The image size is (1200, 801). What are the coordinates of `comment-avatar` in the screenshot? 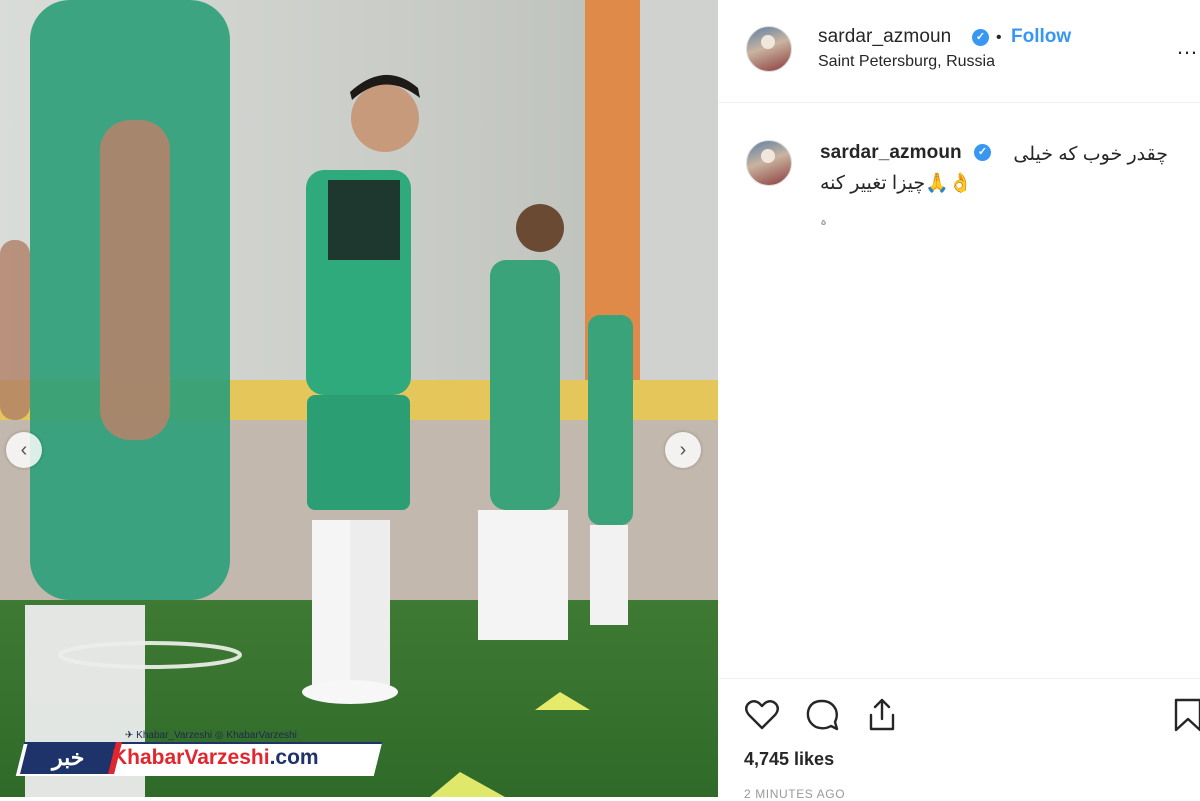 It's located at (769, 163).